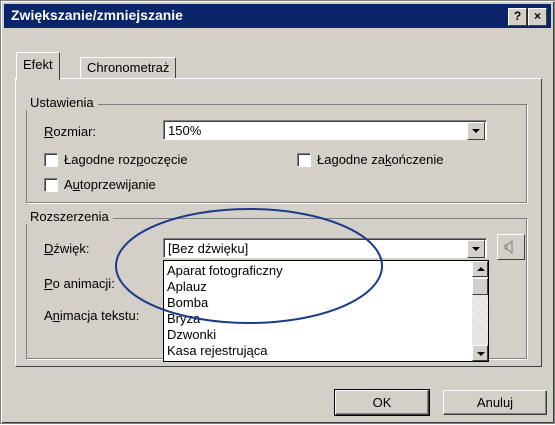 The width and height of the screenshot is (555, 425). I want to click on lagodne-rozpoczecie-checkbox, so click(51, 160).